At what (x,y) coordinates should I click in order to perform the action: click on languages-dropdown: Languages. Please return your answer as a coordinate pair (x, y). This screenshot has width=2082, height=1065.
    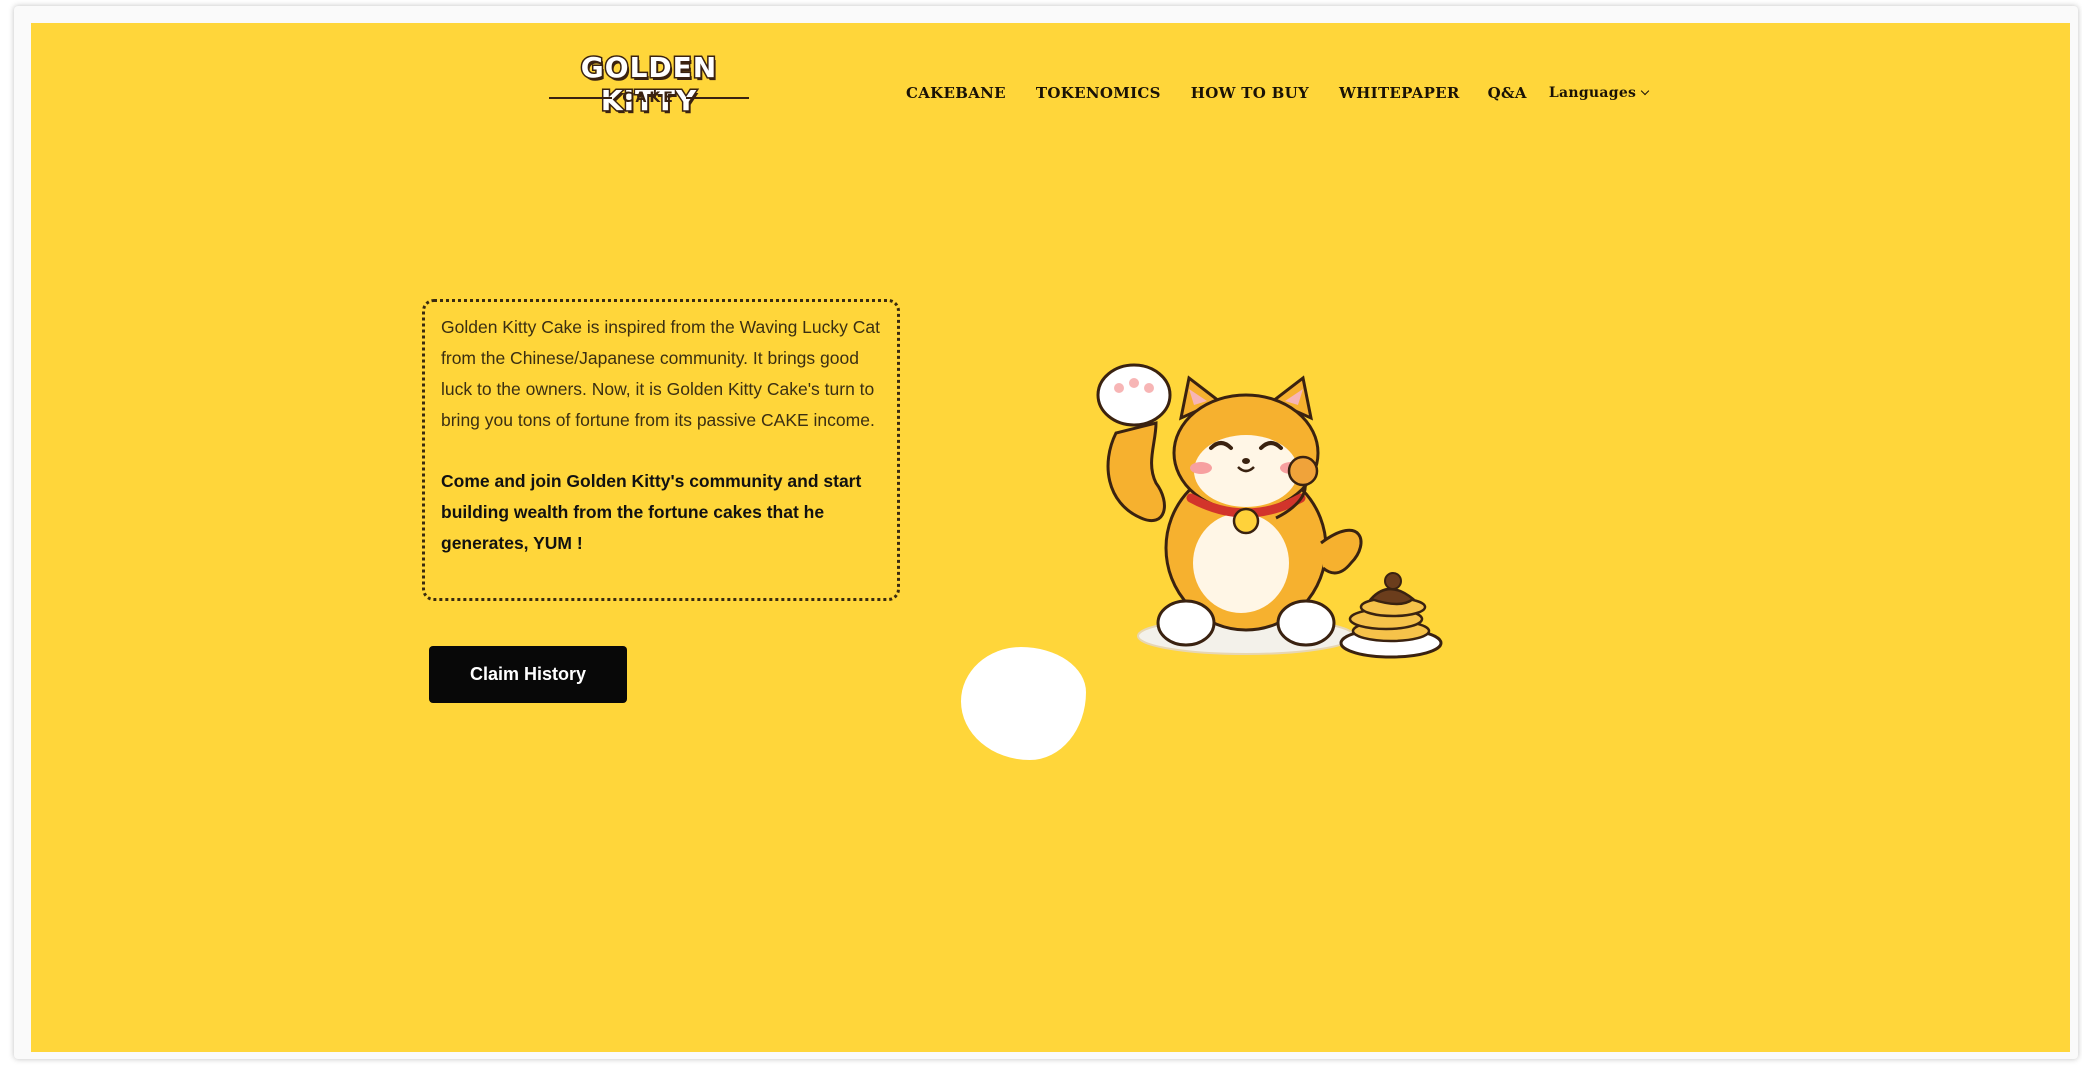
    Looking at the image, I should click on (1599, 93).